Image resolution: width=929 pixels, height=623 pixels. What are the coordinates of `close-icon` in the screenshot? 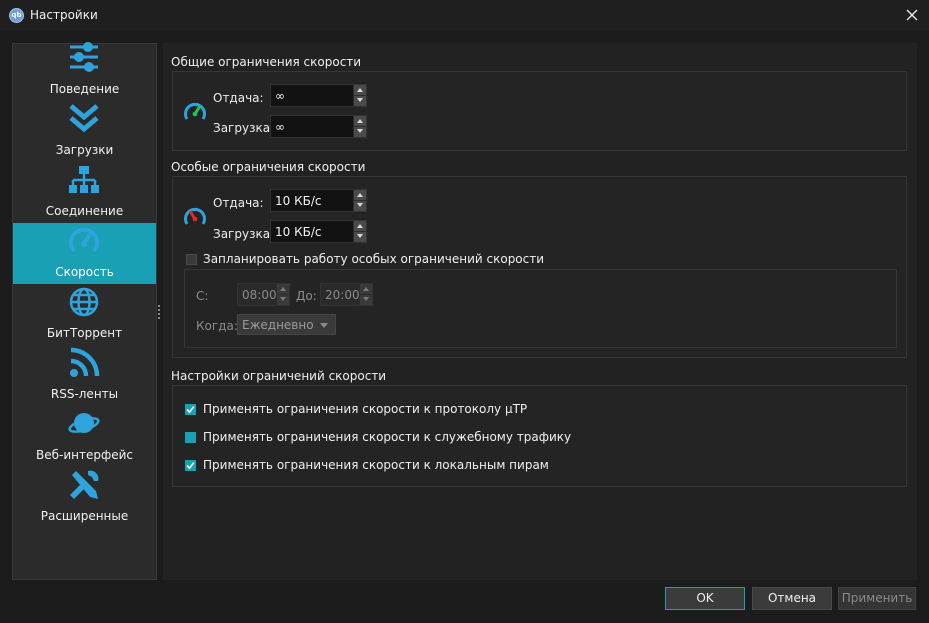 It's located at (912, 15).